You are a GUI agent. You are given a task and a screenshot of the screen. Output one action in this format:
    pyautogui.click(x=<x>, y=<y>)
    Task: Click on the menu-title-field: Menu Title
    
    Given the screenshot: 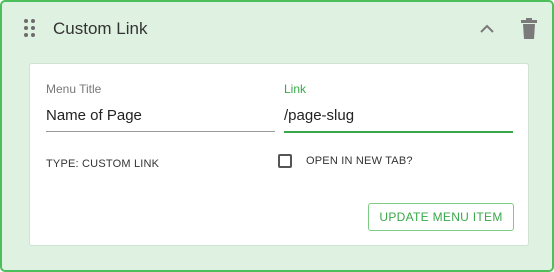 What is the action you would take?
    pyautogui.click(x=160, y=107)
    